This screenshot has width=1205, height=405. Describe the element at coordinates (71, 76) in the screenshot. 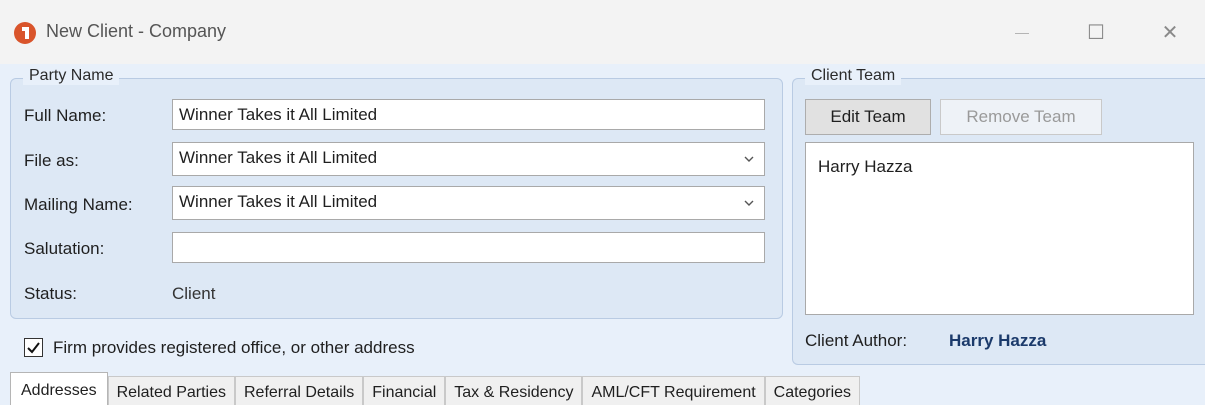

I see `party-name-legend: Party Name` at that location.